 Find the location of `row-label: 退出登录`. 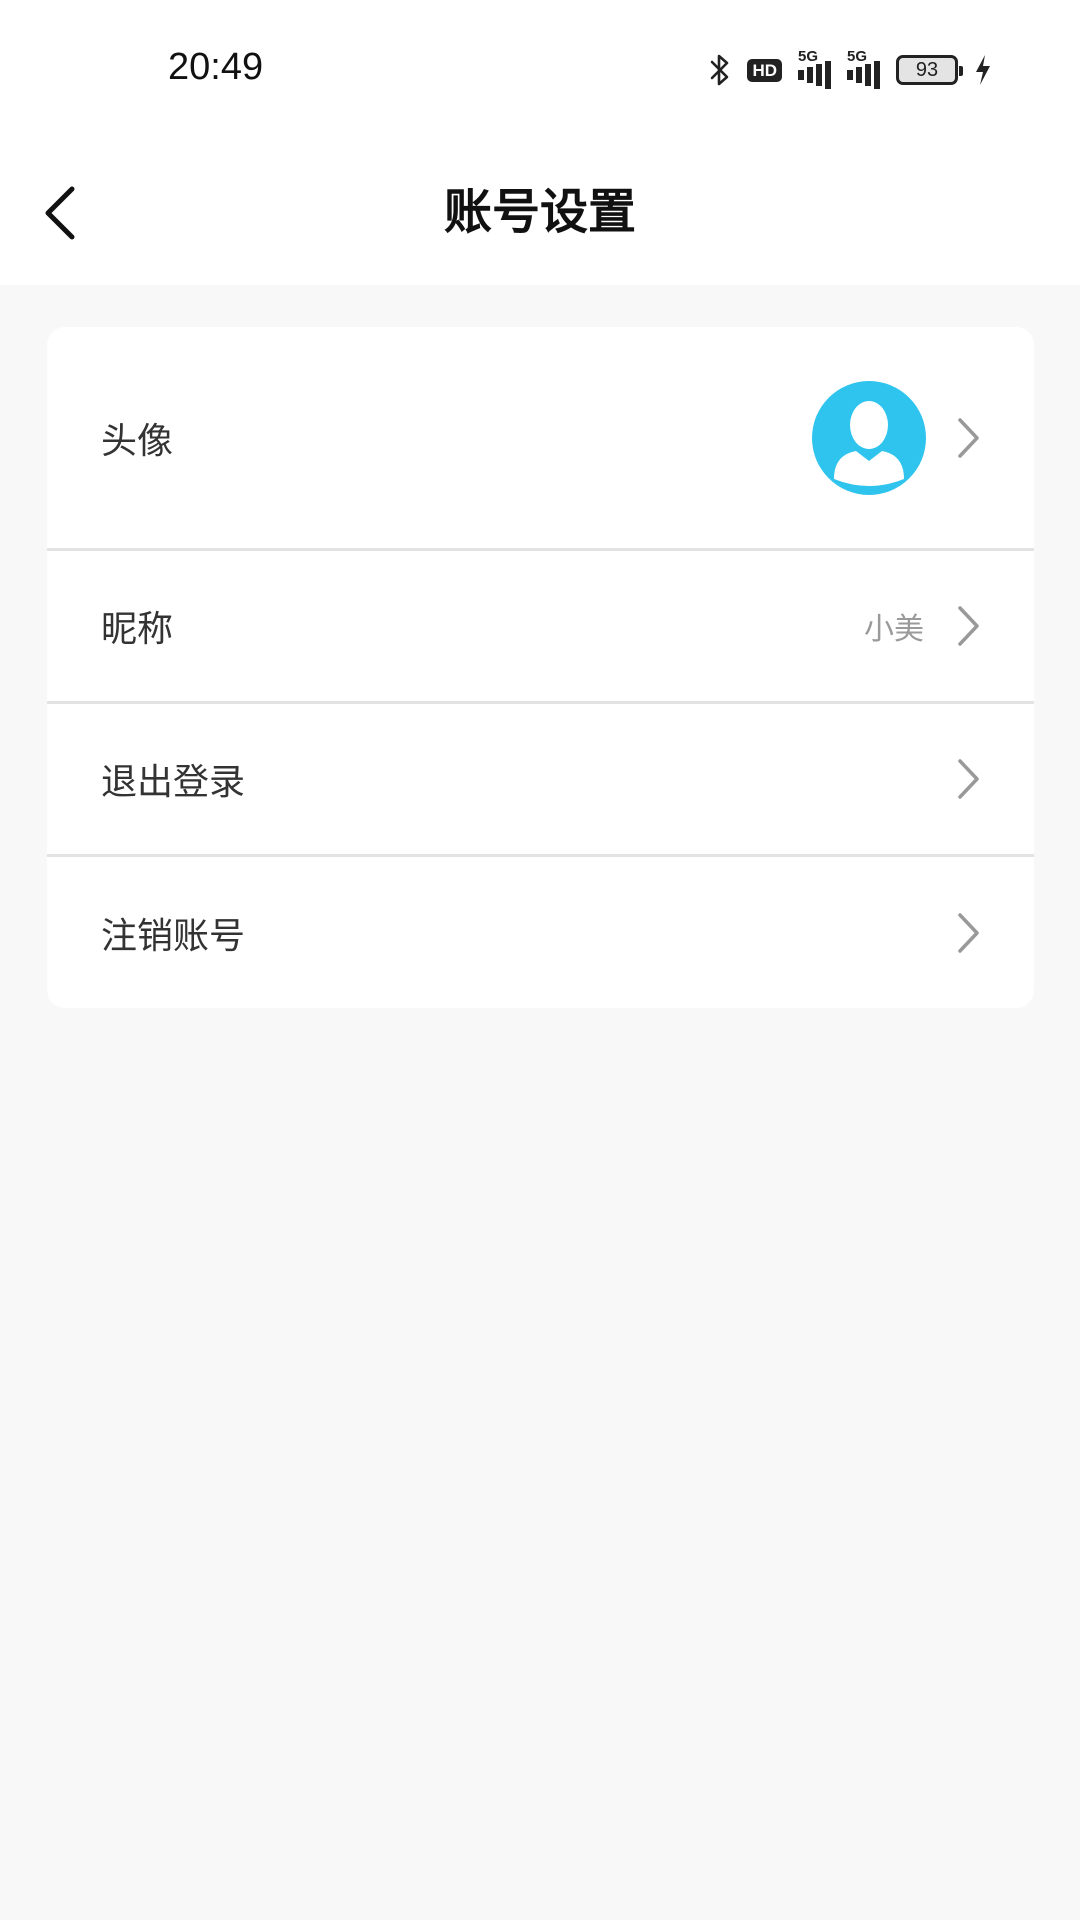

row-label: 退出登录 is located at coordinates (173, 782).